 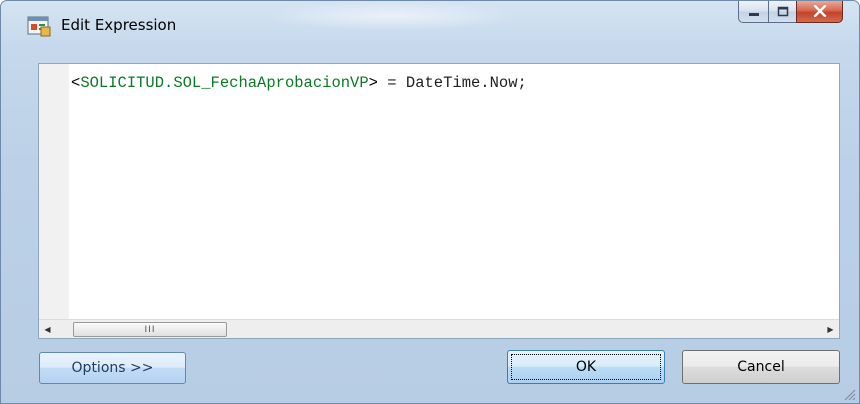 I want to click on maximize-button, so click(x=782, y=12).